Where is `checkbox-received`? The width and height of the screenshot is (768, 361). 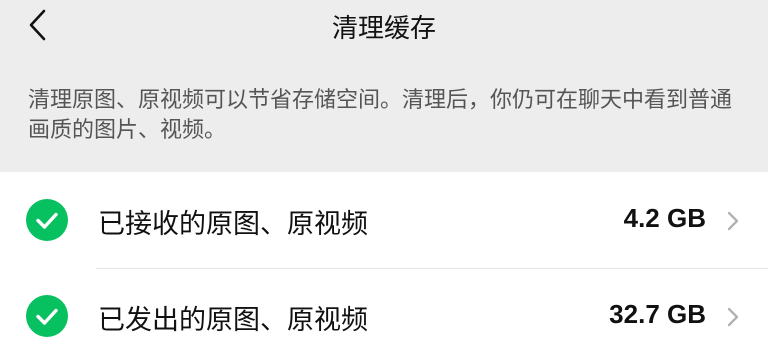
checkbox-received is located at coordinates (47, 220).